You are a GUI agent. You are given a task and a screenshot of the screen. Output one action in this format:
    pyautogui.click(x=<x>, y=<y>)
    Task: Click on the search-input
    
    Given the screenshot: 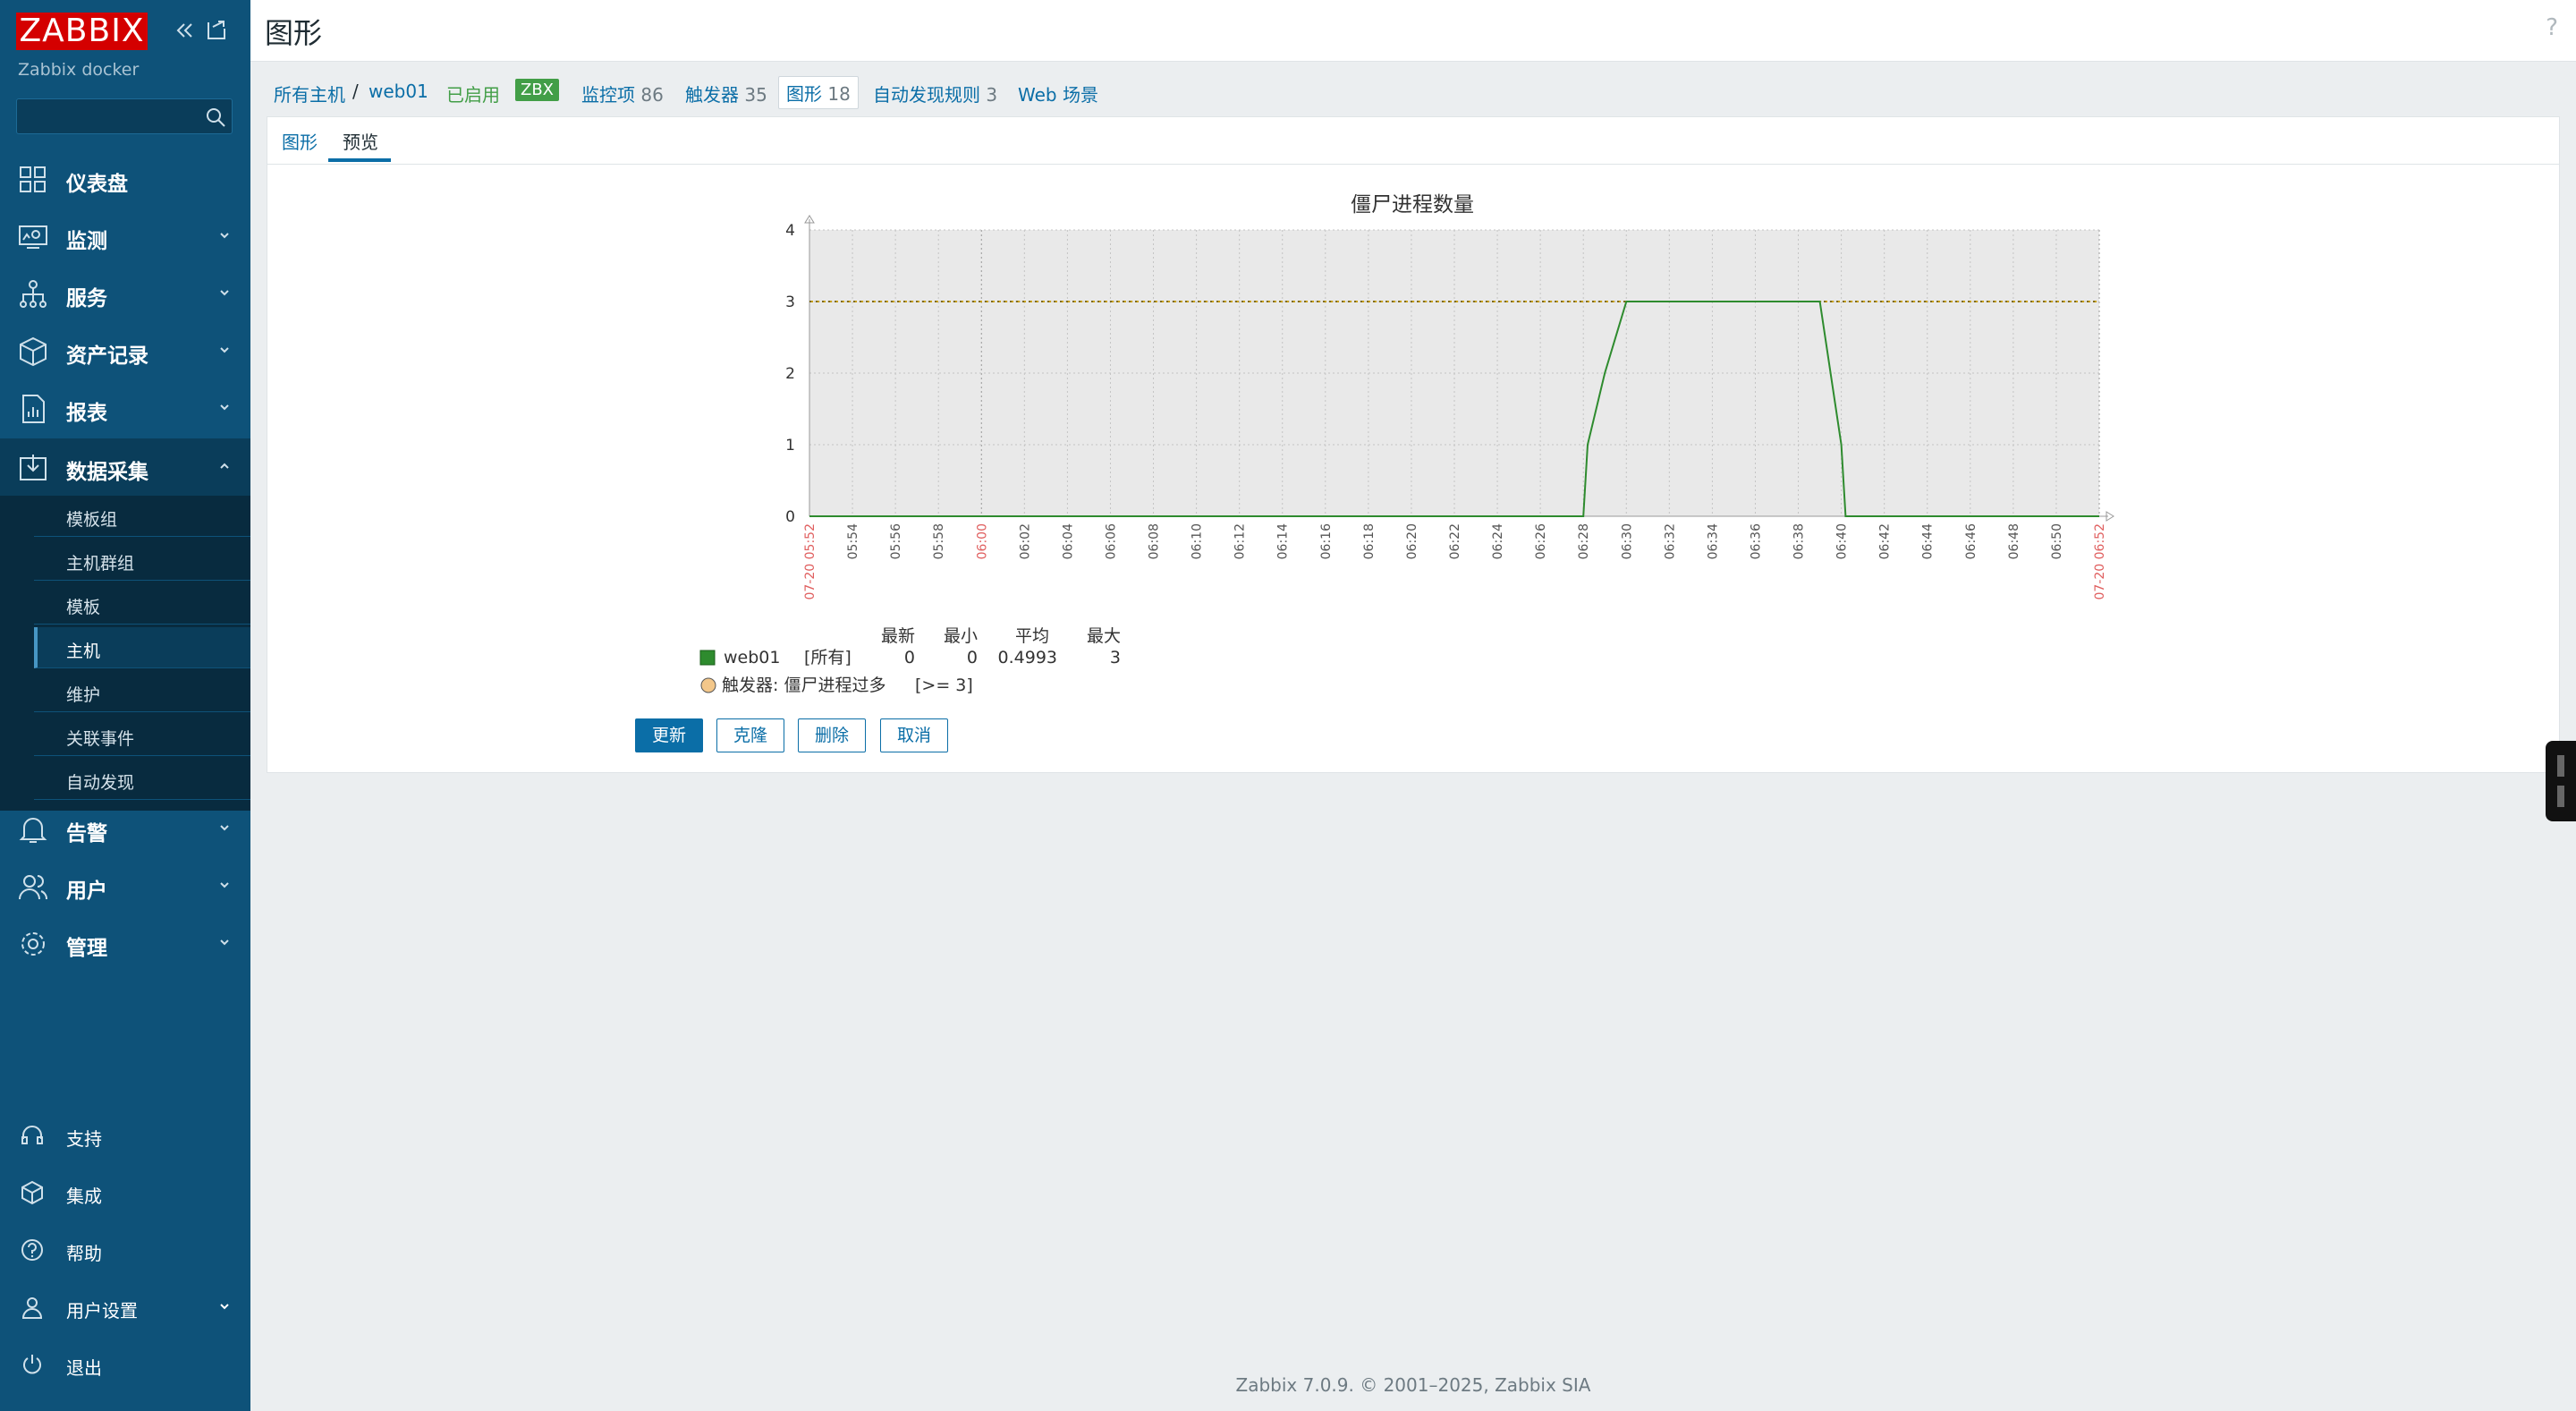 What is the action you would take?
    pyautogui.click(x=112, y=117)
    